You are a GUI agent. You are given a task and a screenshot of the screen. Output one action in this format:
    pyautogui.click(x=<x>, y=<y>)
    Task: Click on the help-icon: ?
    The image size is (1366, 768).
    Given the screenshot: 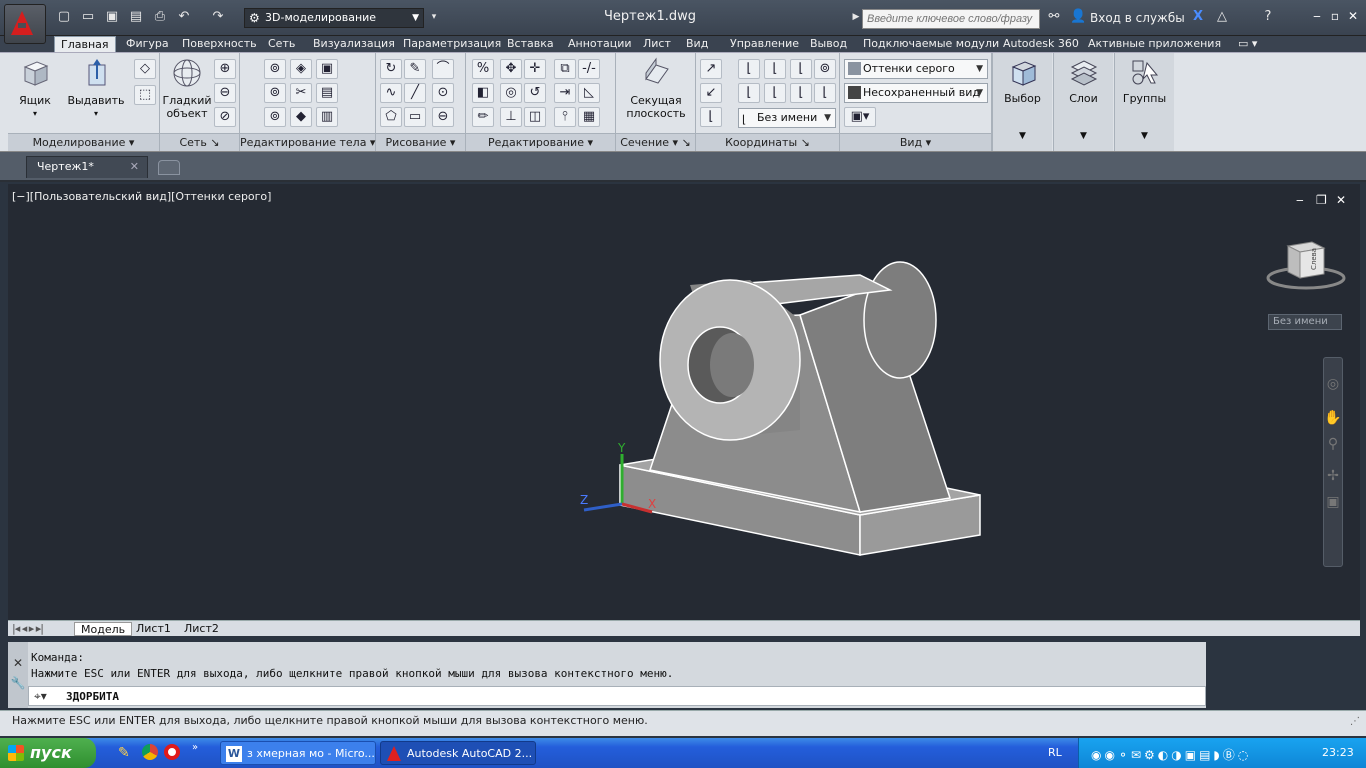 What is the action you would take?
    pyautogui.click(x=1268, y=17)
    